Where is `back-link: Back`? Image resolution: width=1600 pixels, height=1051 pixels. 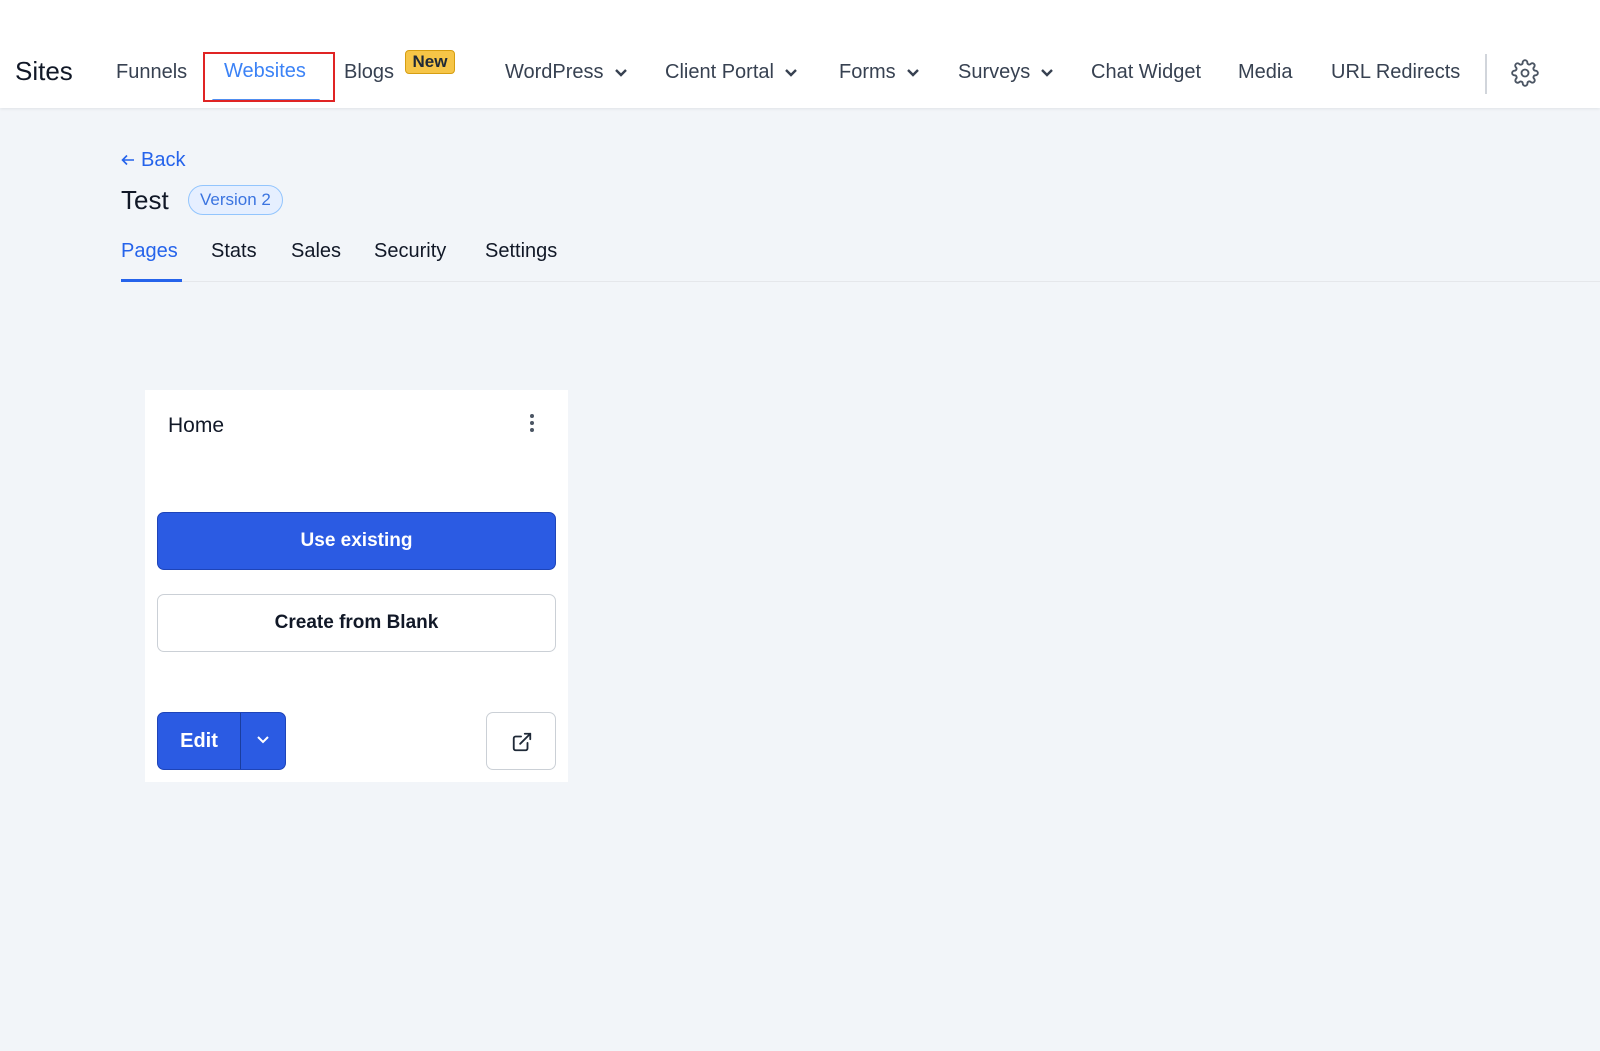 back-link: Back is located at coordinates (153, 160).